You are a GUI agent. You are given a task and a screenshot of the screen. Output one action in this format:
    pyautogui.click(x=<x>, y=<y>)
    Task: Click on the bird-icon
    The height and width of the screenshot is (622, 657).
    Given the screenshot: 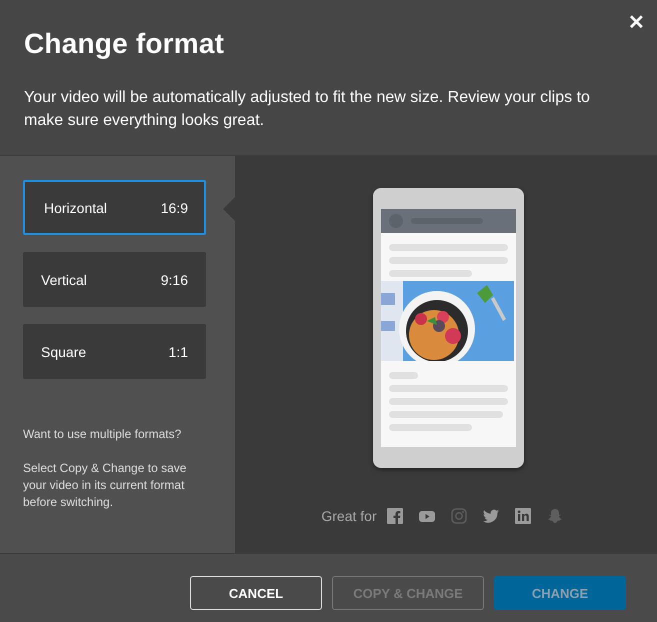 What is the action you would take?
    pyautogui.click(x=490, y=516)
    